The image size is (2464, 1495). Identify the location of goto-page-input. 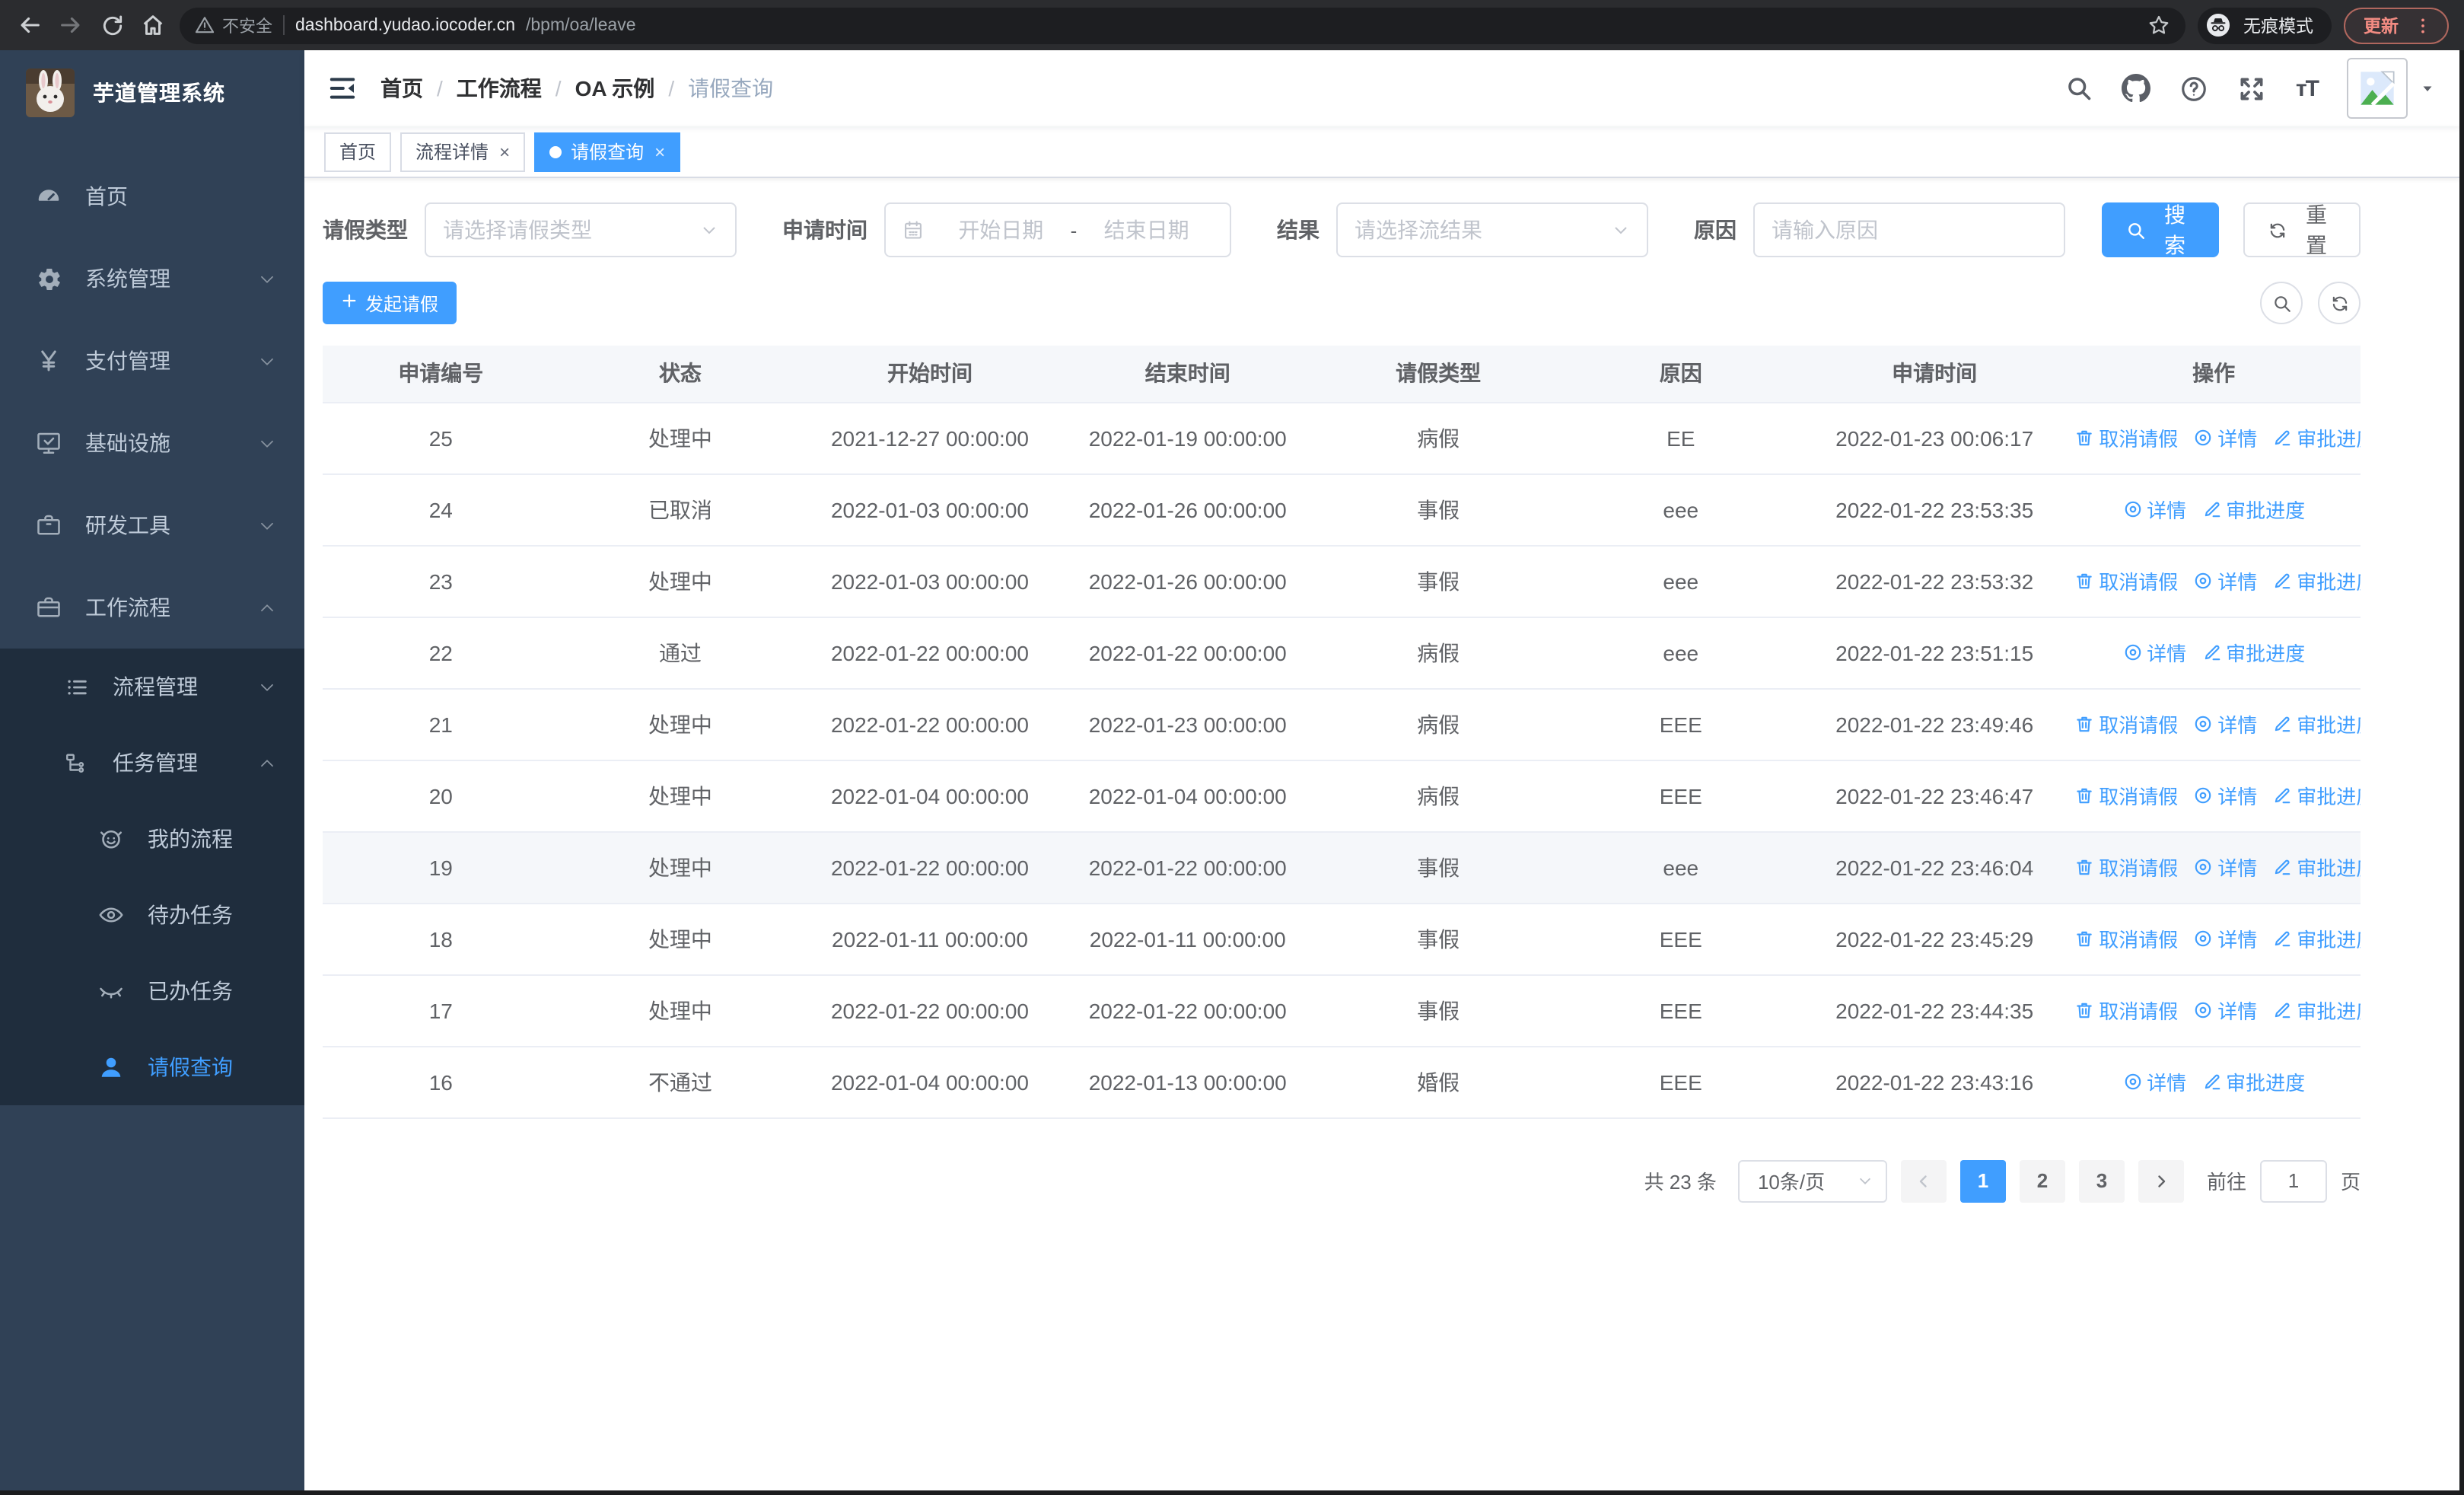
(2293, 1180).